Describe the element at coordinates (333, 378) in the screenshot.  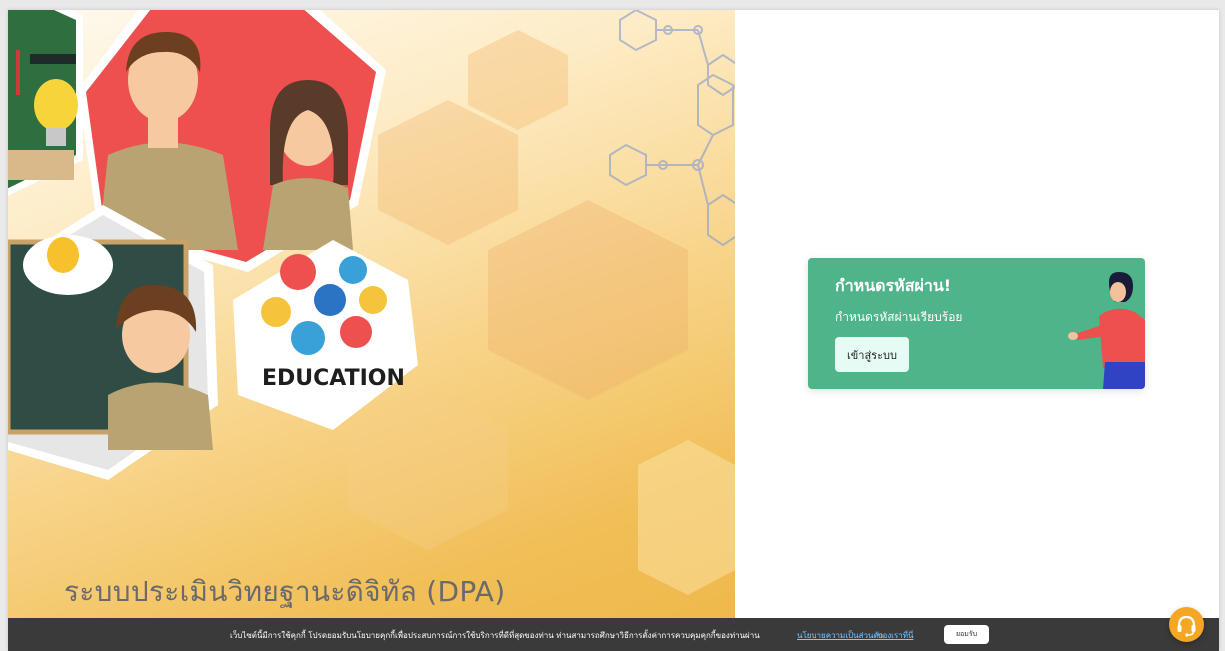
I see `education-badge-label: EDUCATION` at that location.